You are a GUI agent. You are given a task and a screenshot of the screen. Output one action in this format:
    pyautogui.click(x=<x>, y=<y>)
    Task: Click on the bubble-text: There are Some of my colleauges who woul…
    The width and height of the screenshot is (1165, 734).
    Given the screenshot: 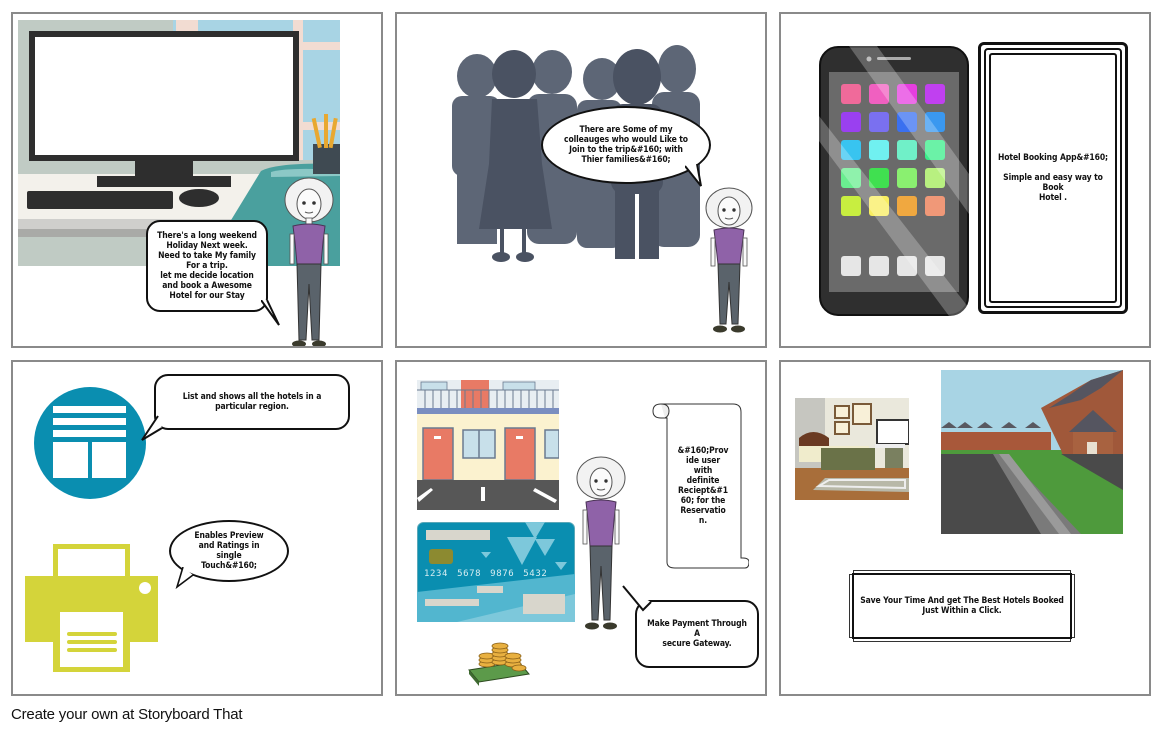 What is the action you would take?
    pyautogui.click(x=626, y=145)
    